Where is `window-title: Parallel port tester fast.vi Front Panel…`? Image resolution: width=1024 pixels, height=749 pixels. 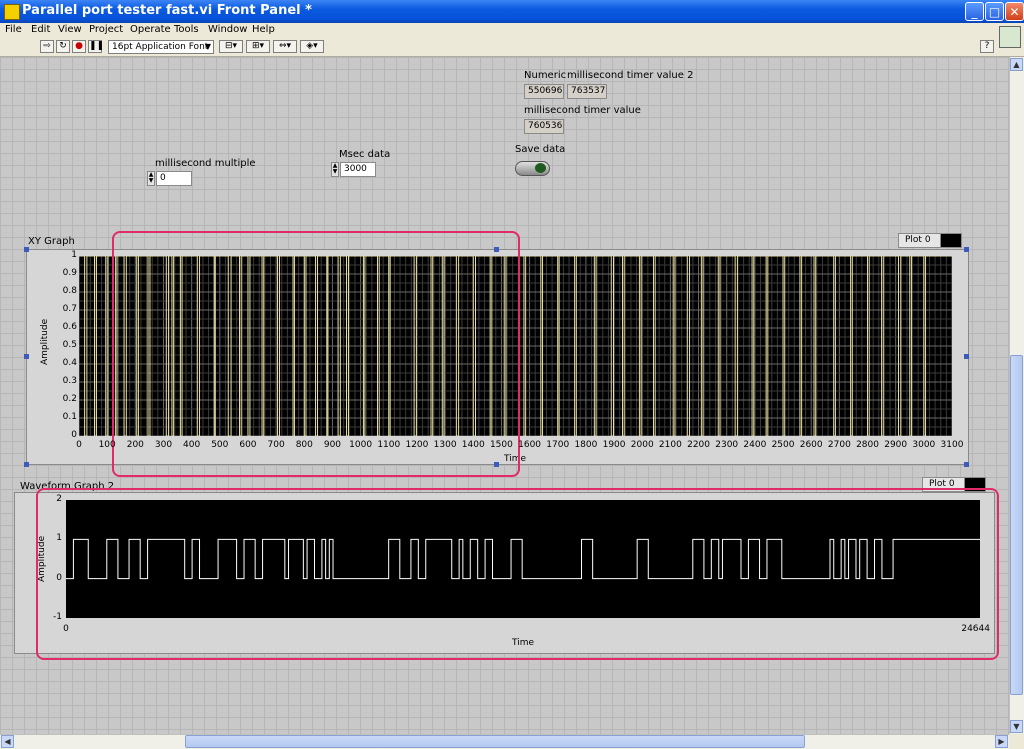 window-title: Parallel port tester fast.vi Front Panel… is located at coordinates (167, 10).